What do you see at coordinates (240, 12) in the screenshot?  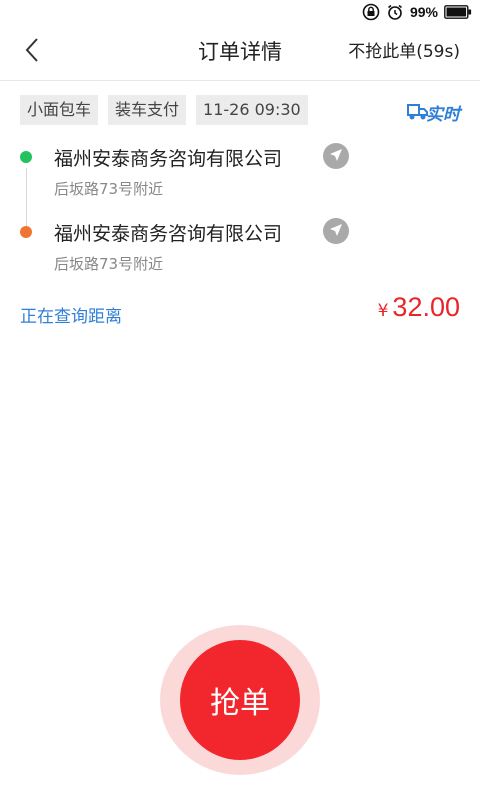 I see `status-bar: 99%` at bounding box center [240, 12].